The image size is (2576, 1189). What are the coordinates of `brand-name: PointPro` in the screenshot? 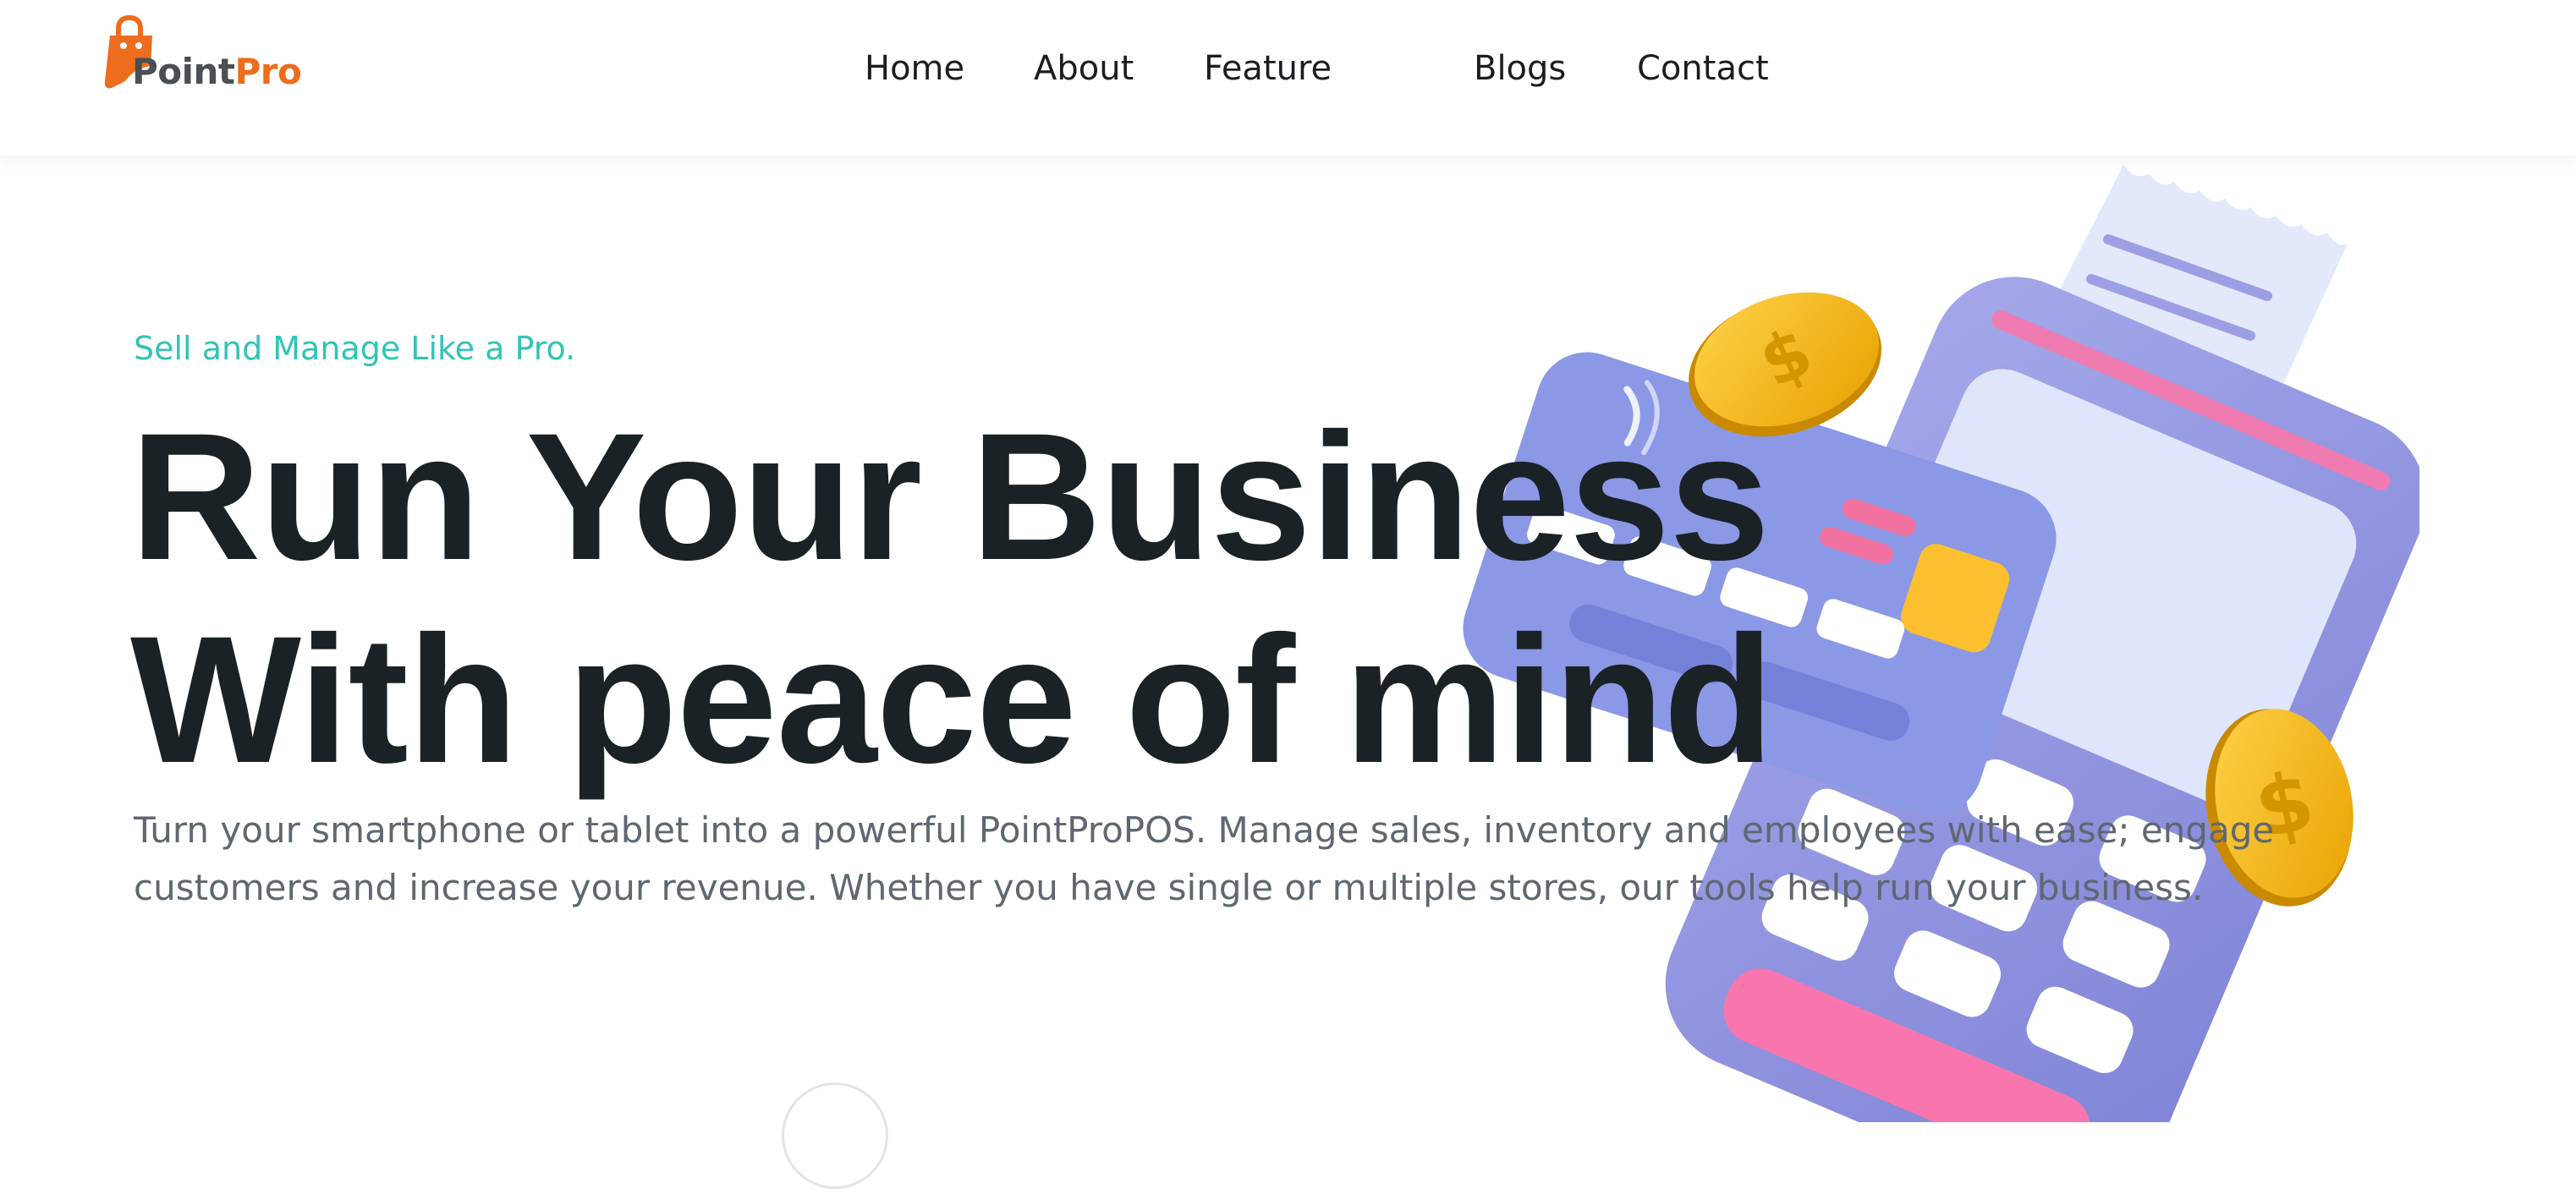 It's located at (217, 71).